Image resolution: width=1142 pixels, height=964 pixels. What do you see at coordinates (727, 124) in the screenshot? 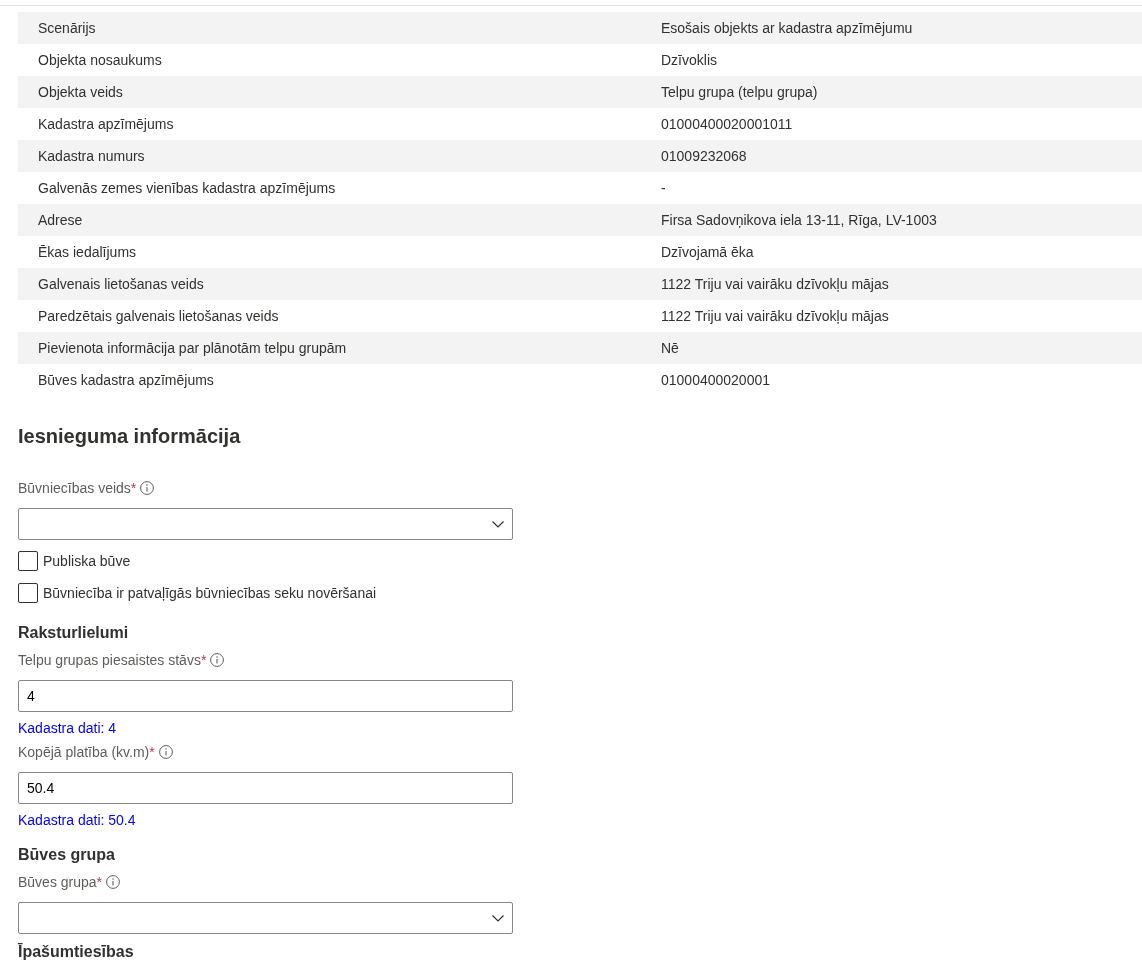
I see `table-cell-text: 01000400020001011` at bounding box center [727, 124].